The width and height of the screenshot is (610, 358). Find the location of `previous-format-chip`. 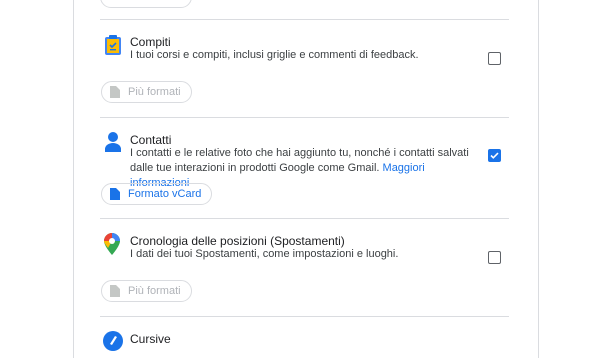

previous-format-chip is located at coordinates (146, 4).